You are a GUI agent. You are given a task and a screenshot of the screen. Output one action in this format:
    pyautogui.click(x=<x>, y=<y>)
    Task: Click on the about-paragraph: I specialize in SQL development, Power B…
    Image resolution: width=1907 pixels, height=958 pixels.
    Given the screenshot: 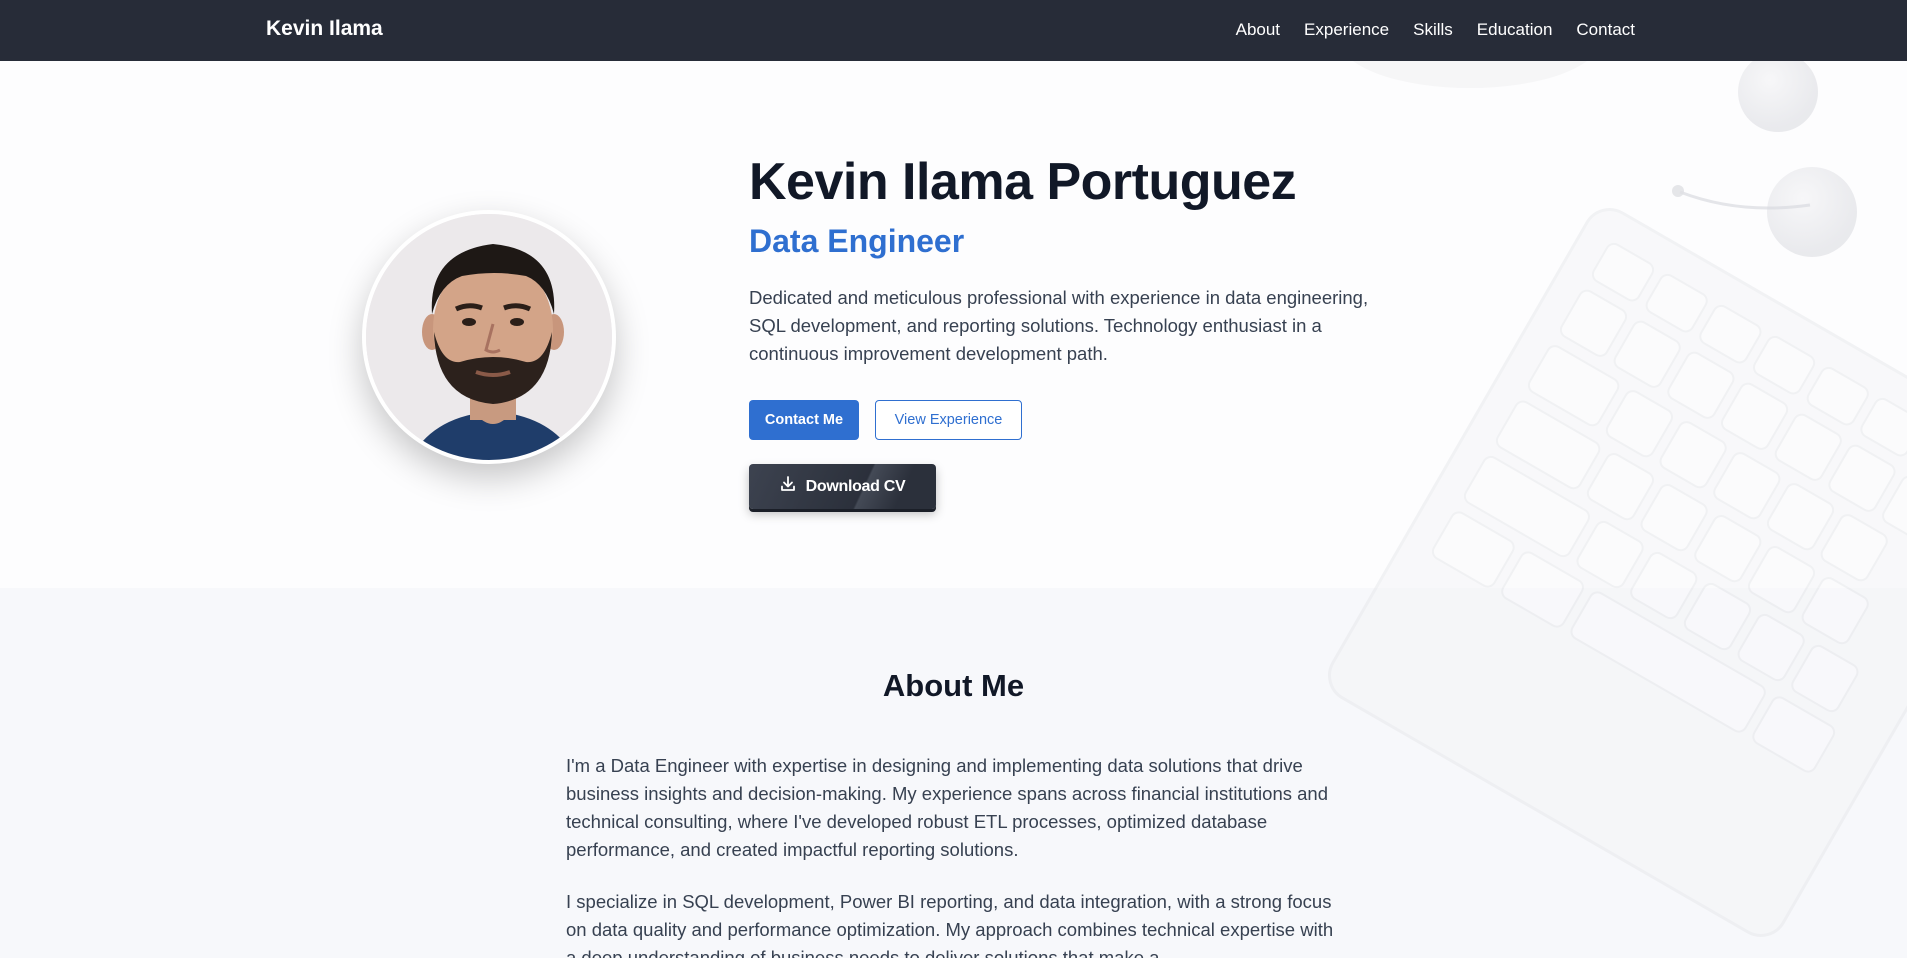 What is the action you would take?
    pyautogui.click(x=950, y=924)
    